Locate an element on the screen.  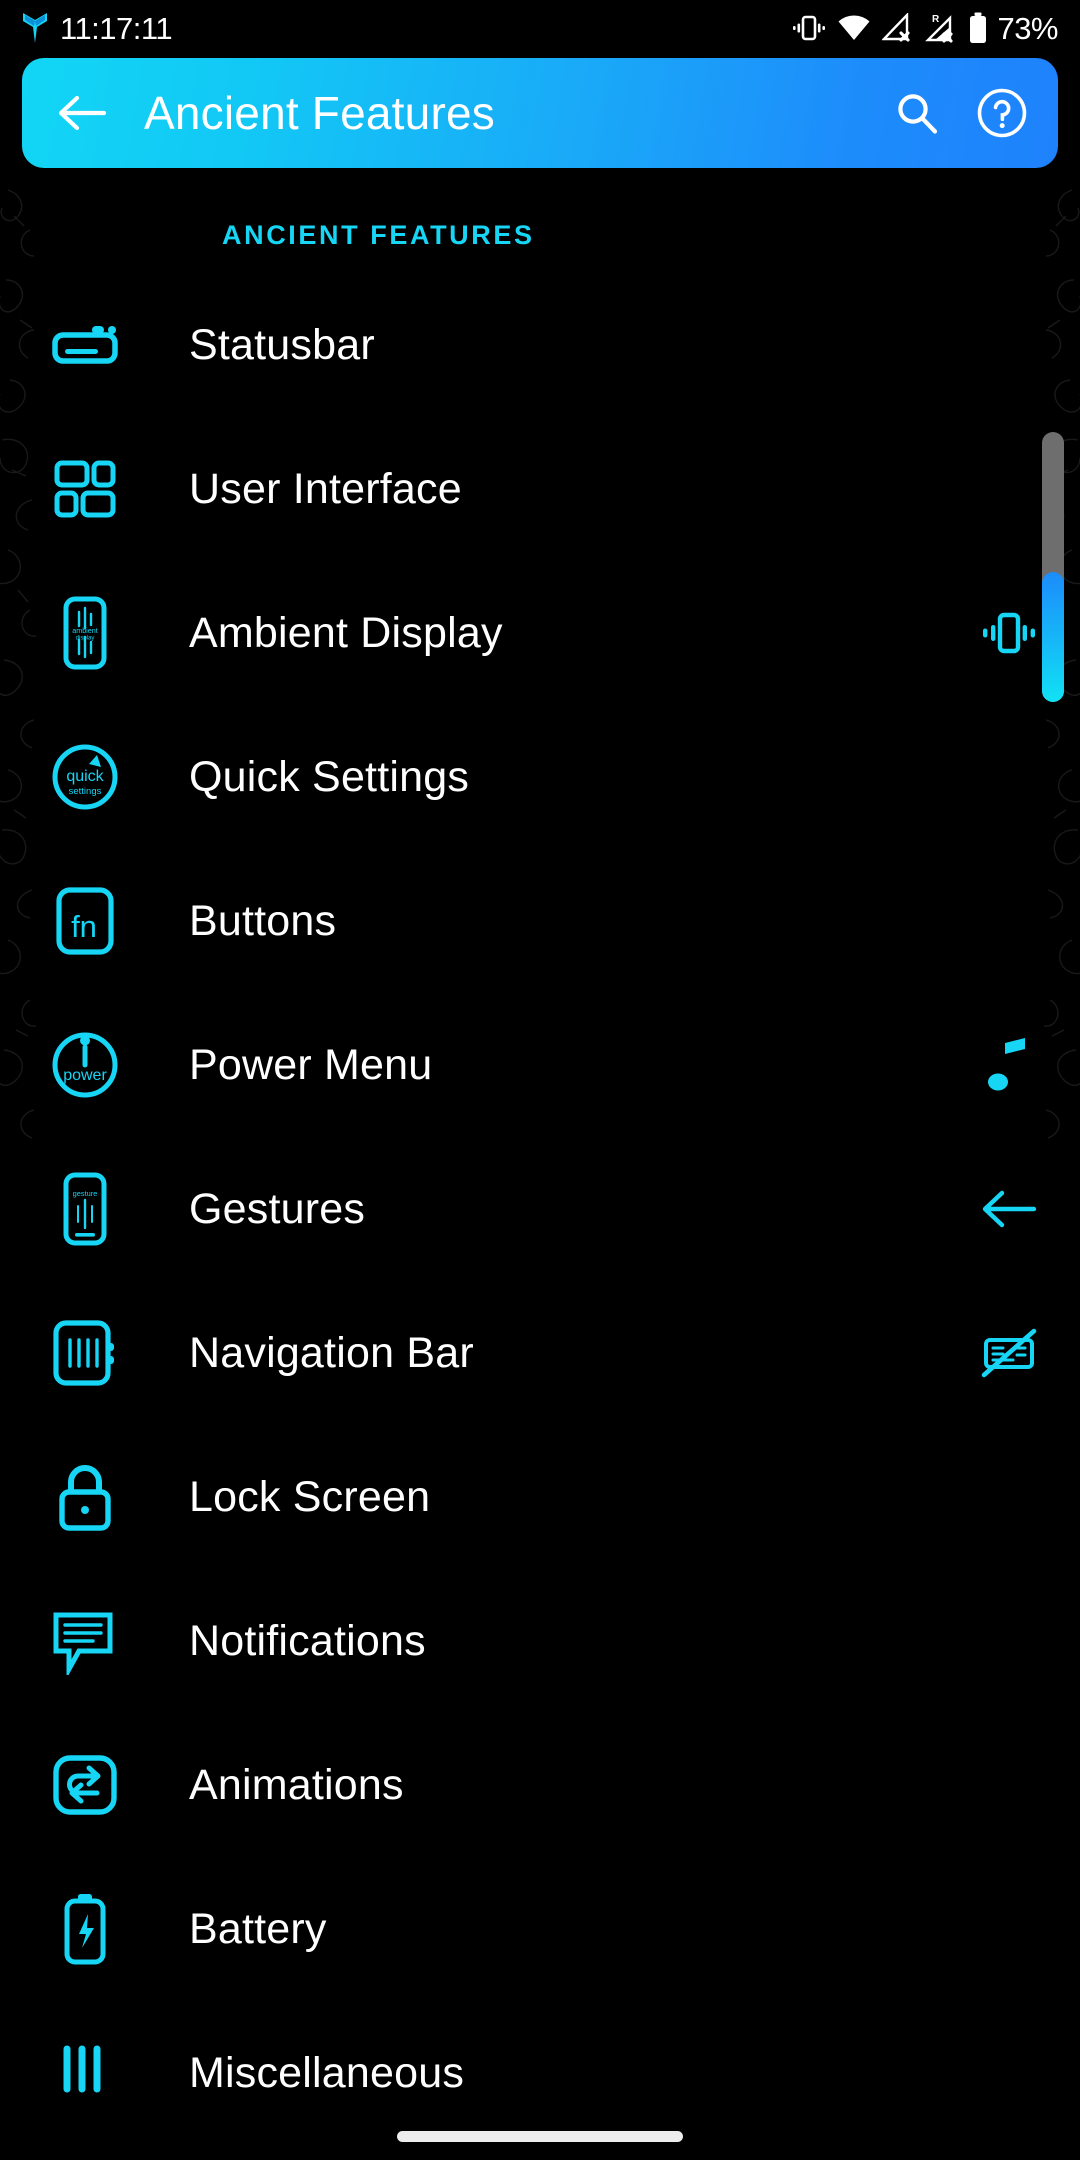
list-item-user-interface: User Interface is located at coordinates (540, 489).